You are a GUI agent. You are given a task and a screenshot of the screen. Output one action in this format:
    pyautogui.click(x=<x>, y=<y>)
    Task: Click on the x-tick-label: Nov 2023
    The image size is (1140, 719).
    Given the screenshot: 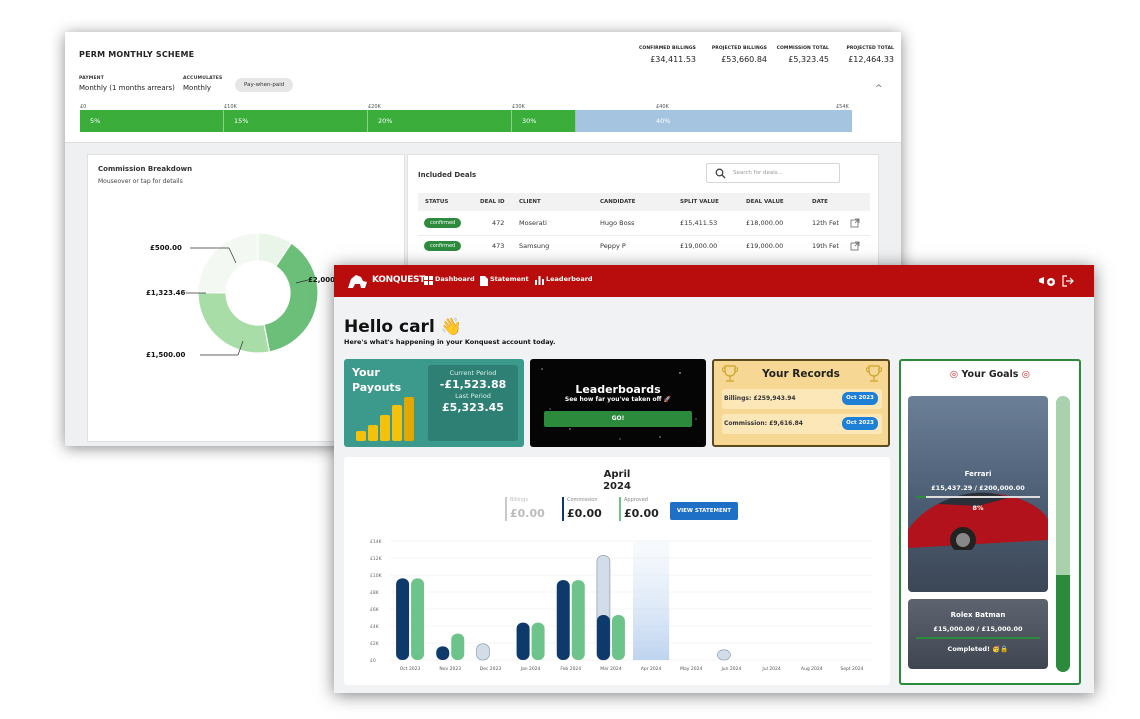 What is the action you would take?
    pyautogui.click(x=450, y=669)
    